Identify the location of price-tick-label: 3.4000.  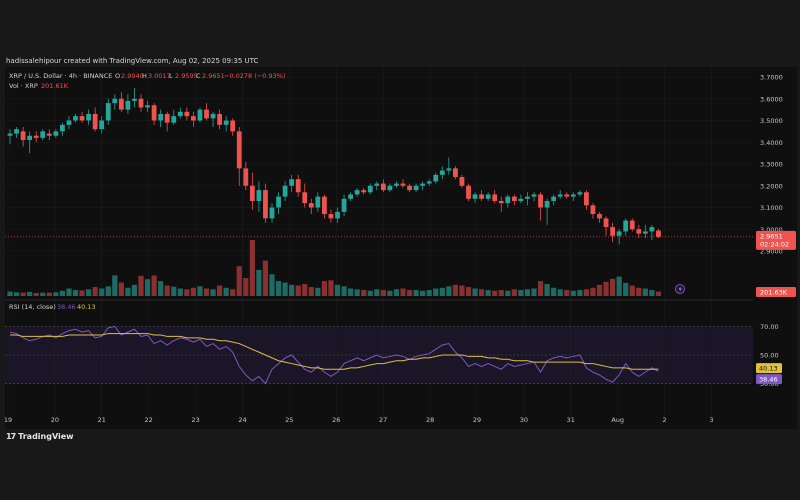
(771, 143).